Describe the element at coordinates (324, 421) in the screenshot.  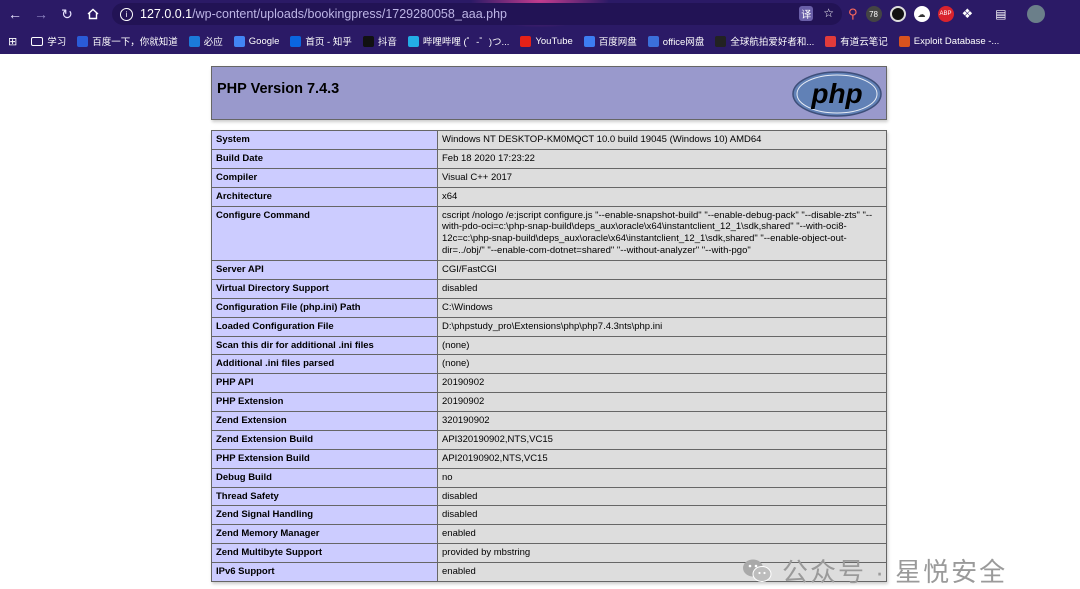
I see `row-key: Zend Extension` at that location.